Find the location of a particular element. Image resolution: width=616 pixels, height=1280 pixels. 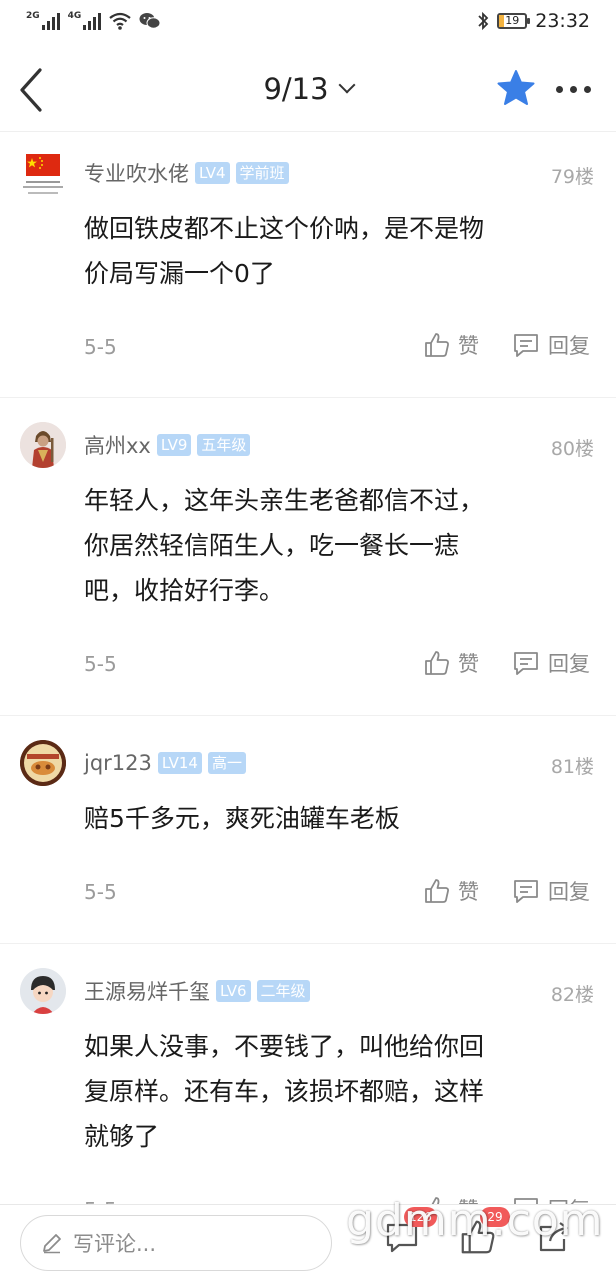

signal-group: 2G 4G is located at coordinates (93, 21).